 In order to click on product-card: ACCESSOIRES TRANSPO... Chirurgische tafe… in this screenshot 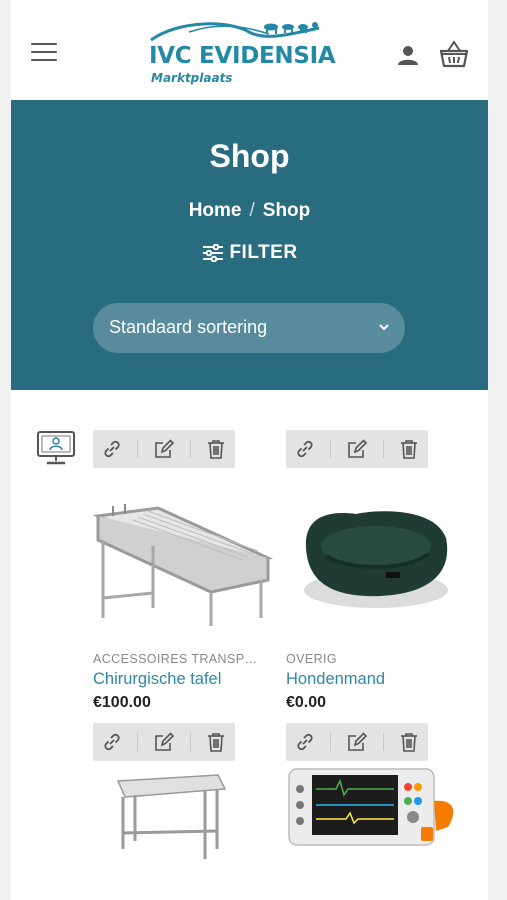, I will do `click(183, 580)`.